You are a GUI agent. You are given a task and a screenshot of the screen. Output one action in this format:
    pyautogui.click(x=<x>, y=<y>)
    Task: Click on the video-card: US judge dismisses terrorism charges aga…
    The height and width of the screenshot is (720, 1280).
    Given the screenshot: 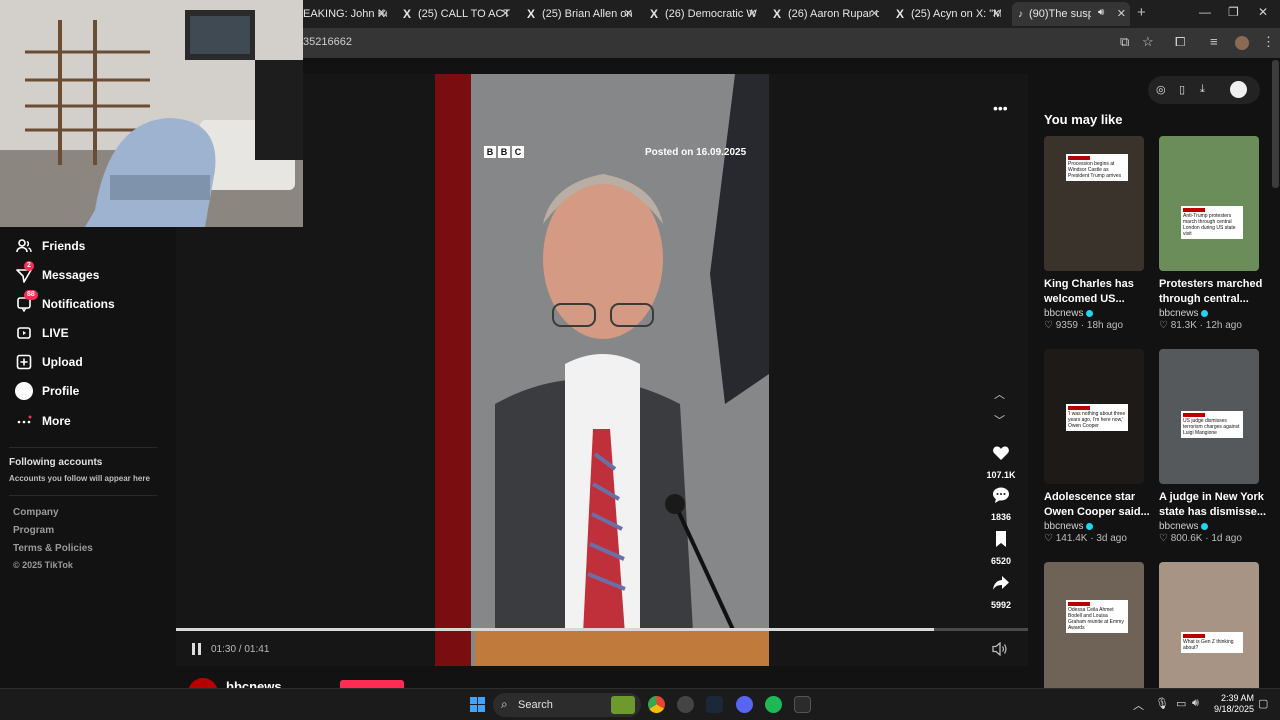 What is the action you would take?
    pyautogui.click(x=1213, y=446)
    